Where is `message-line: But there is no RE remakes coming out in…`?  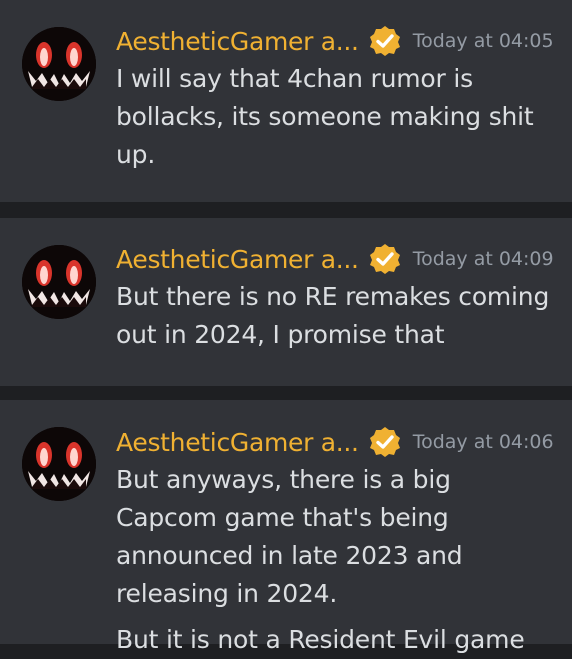 message-line: But there is no RE remakes coming out in… is located at coordinates (333, 315).